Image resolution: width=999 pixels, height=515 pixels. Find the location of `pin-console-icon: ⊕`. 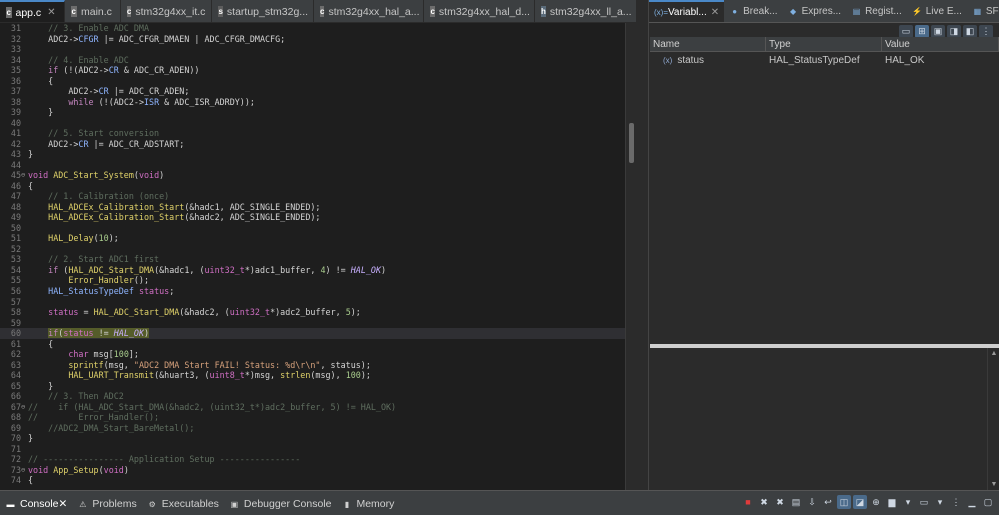

pin-console-icon: ⊕ is located at coordinates (876, 502).